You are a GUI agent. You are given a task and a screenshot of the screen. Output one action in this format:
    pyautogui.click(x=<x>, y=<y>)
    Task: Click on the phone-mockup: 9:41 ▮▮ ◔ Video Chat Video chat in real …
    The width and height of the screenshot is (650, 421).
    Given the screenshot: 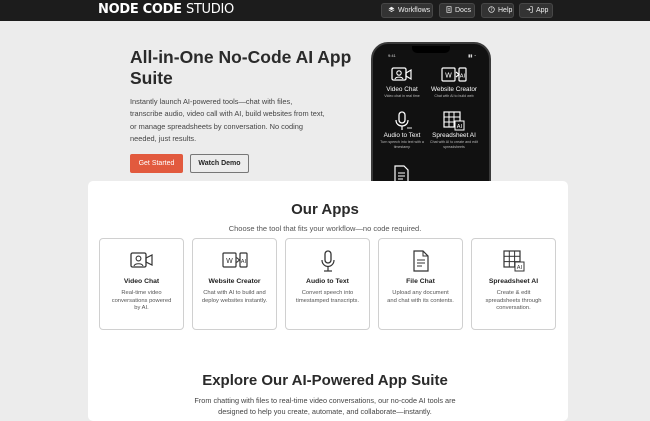 What is the action you would take?
    pyautogui.click(x=431, y=122)
    